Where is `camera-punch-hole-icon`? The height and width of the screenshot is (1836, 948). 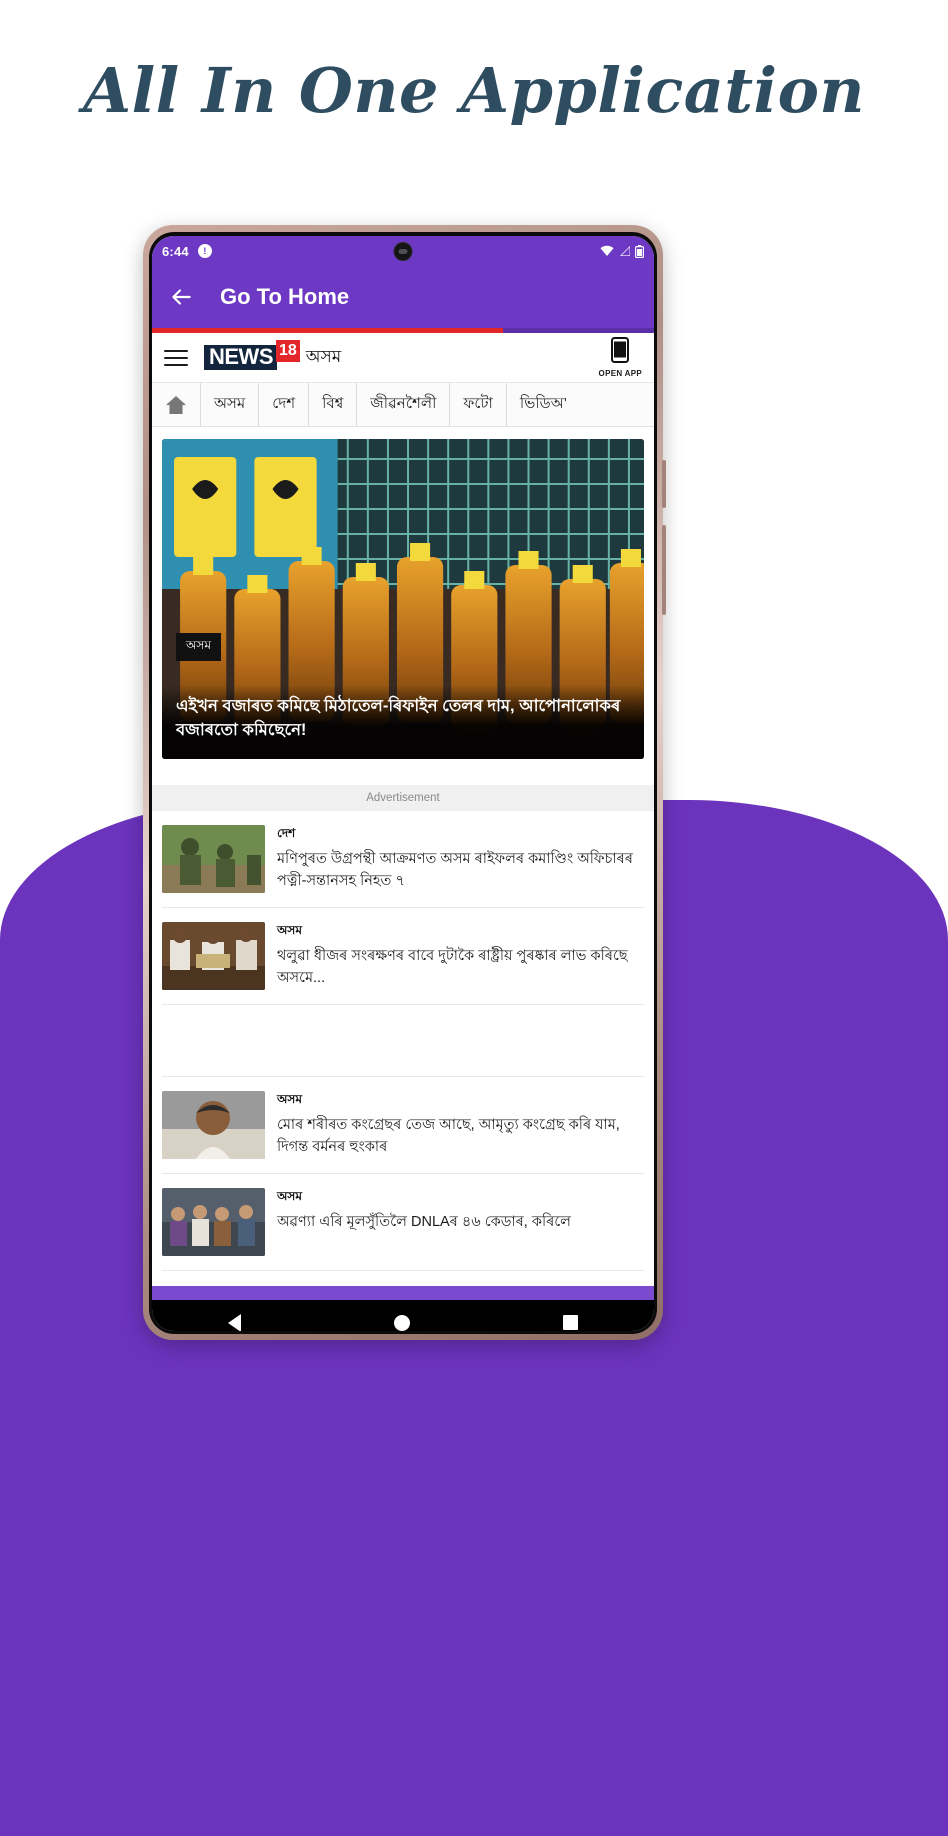
camera-punch-hole-icon is located at coordinates (403, 251).